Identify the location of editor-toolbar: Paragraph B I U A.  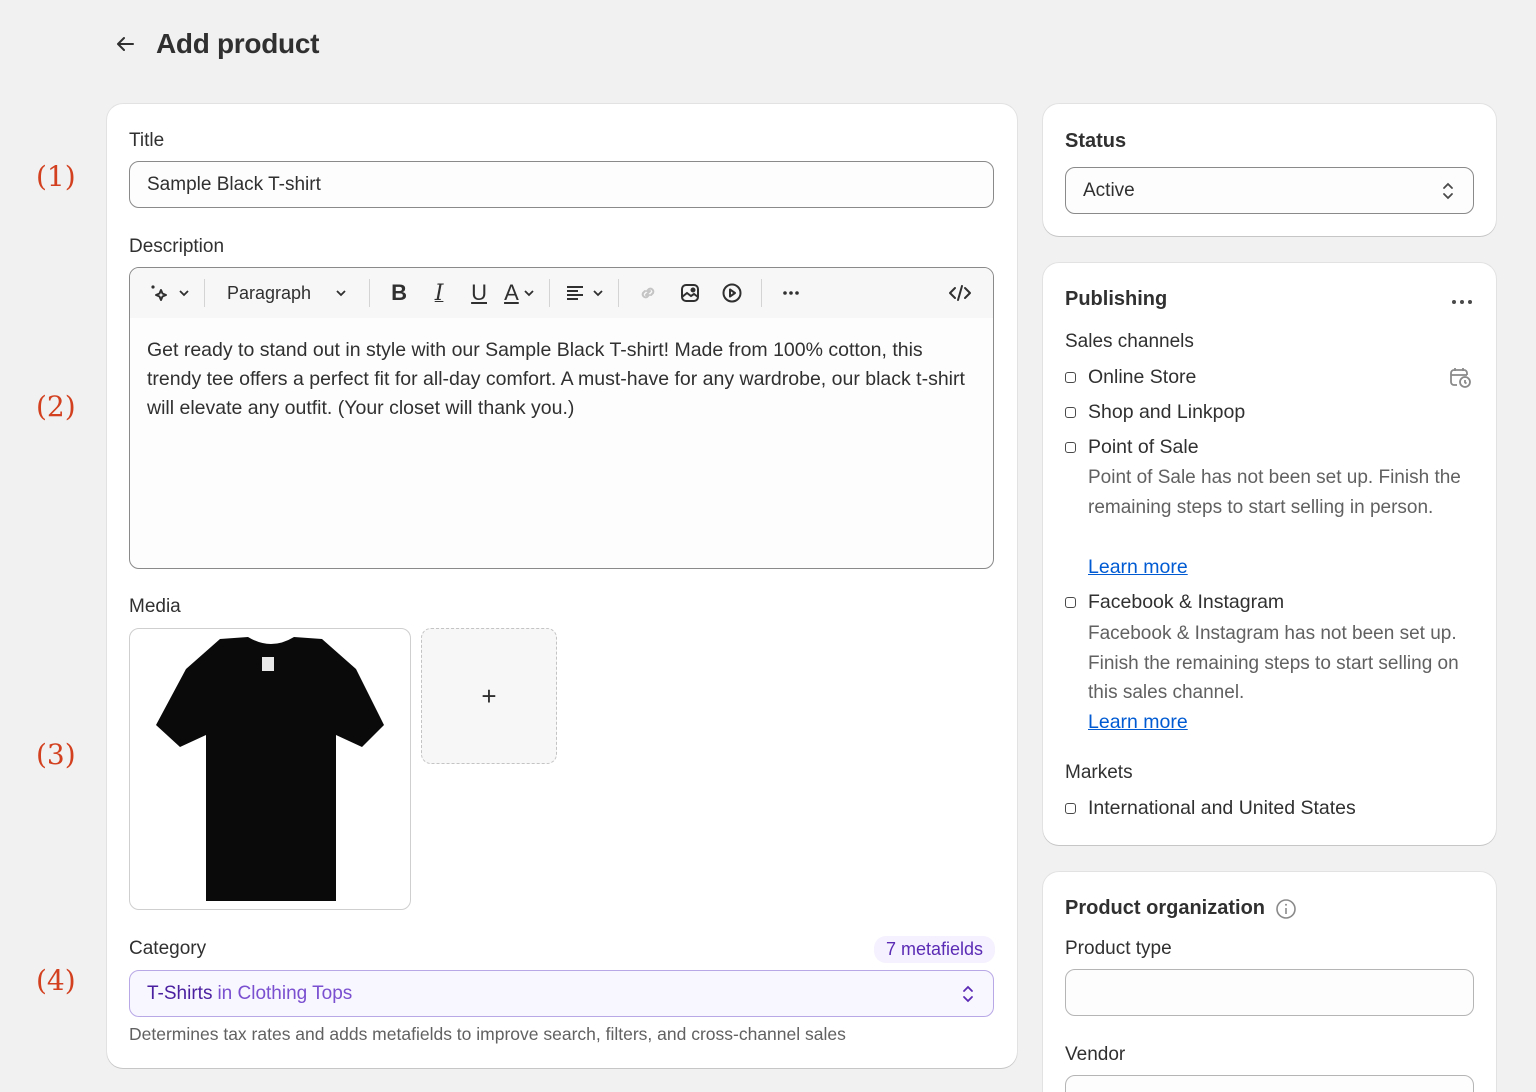
(561, 293).